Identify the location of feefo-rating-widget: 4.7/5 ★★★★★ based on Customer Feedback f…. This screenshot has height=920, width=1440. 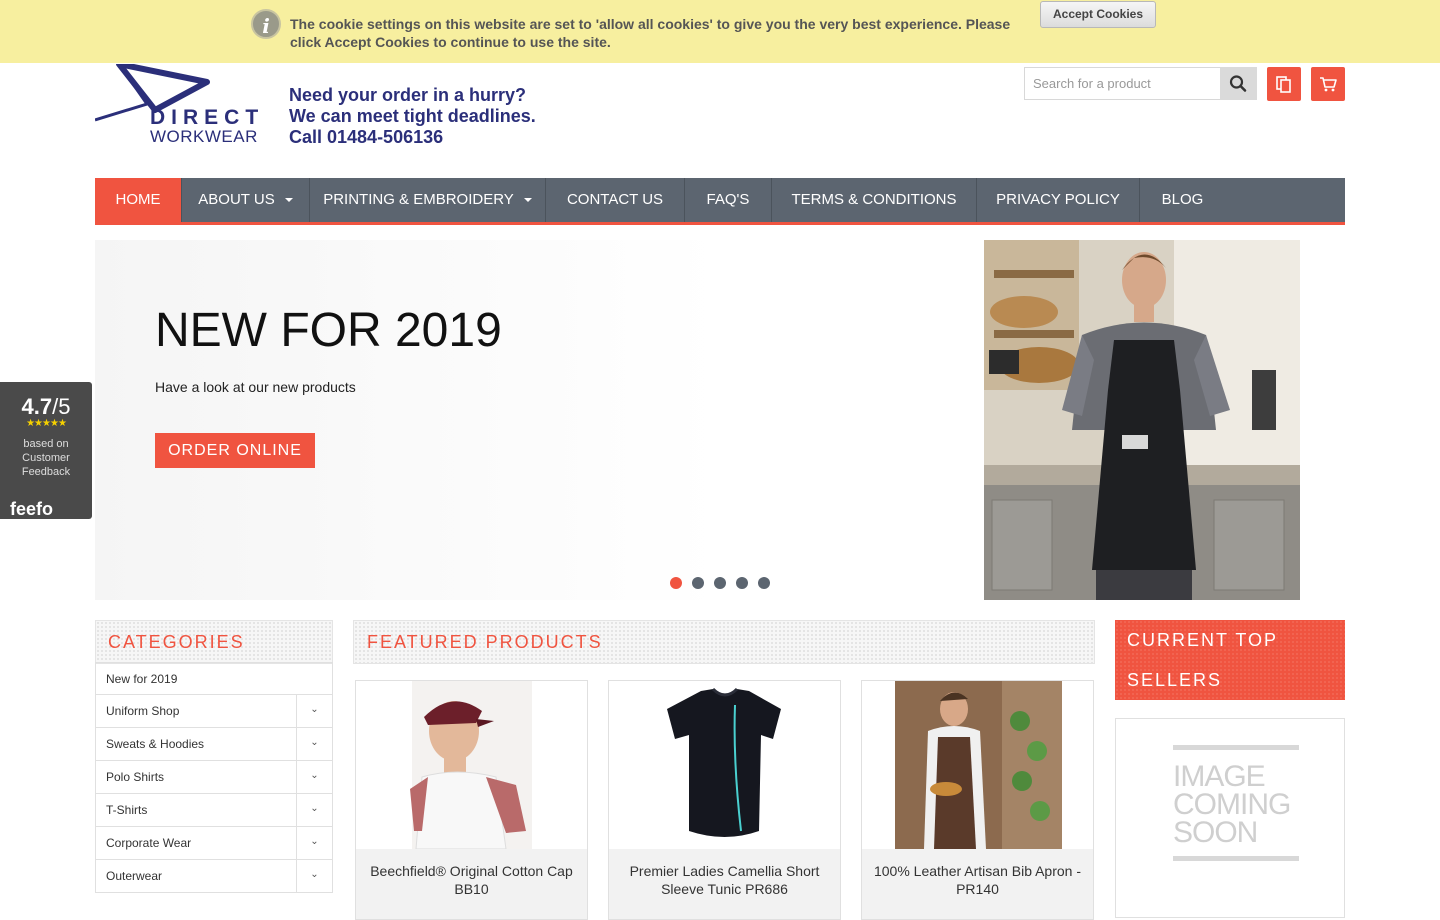
(46, 450).